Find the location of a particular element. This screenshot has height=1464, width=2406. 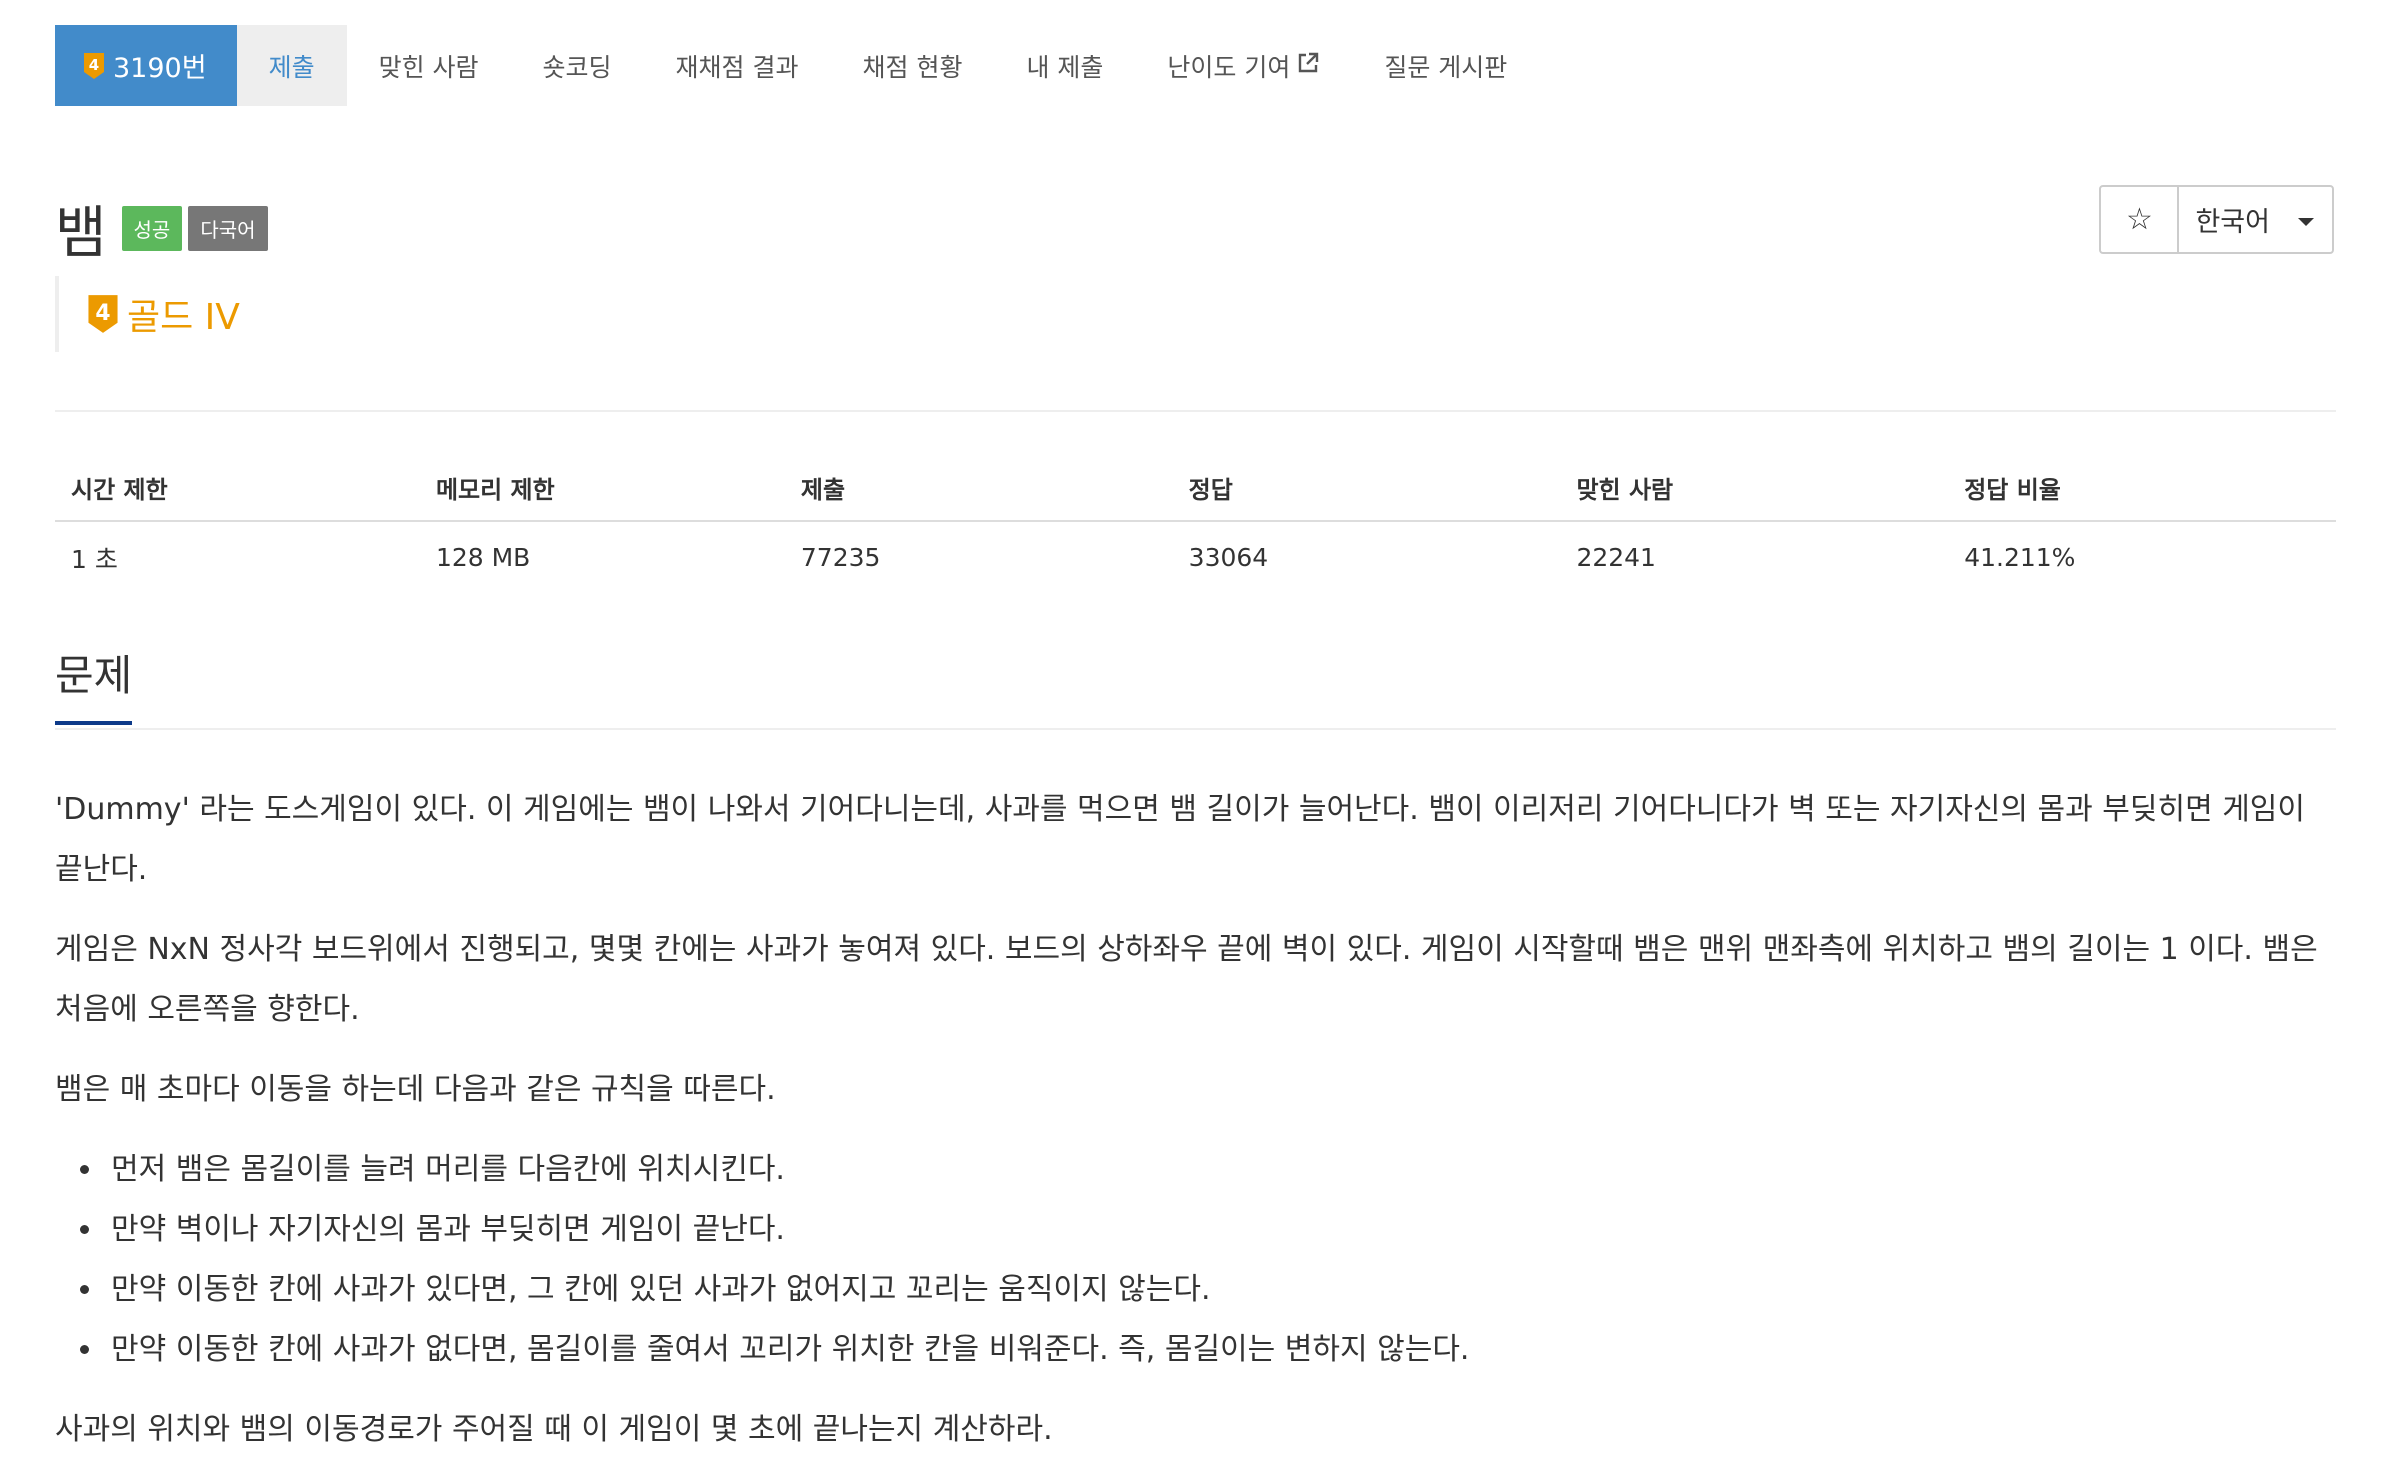

problem-number-tab: 4 3190번 is located at coordinates (146, 65).